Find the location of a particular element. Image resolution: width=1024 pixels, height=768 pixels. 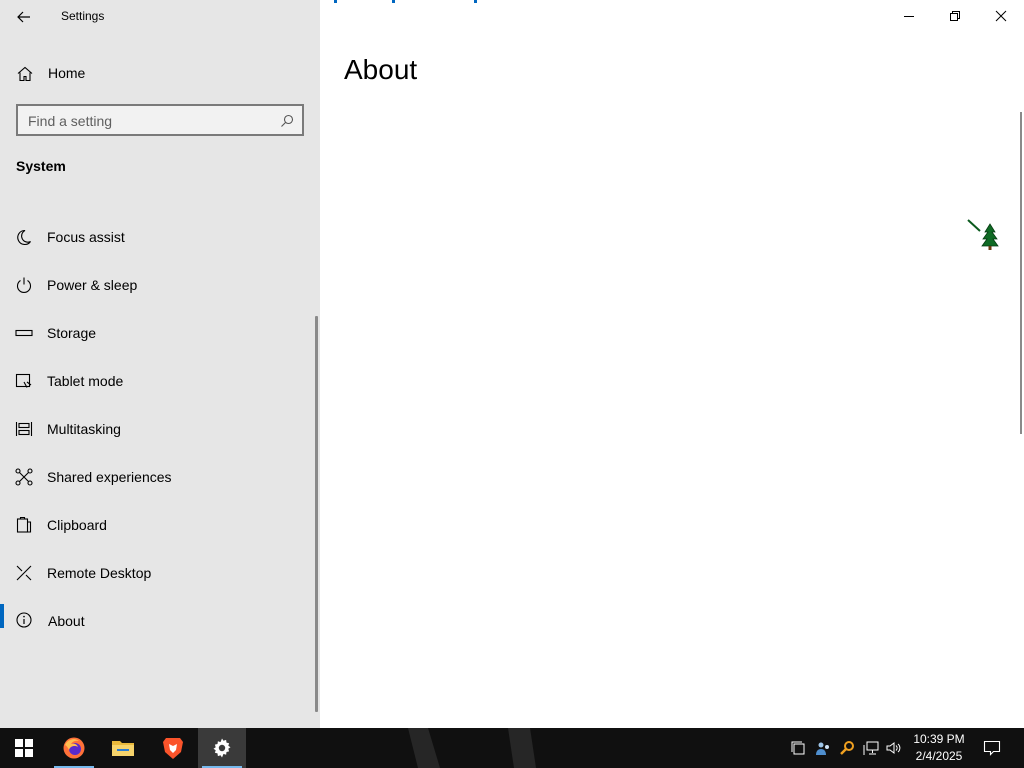

settings-gear-icon is located at coordinates (222, 748).